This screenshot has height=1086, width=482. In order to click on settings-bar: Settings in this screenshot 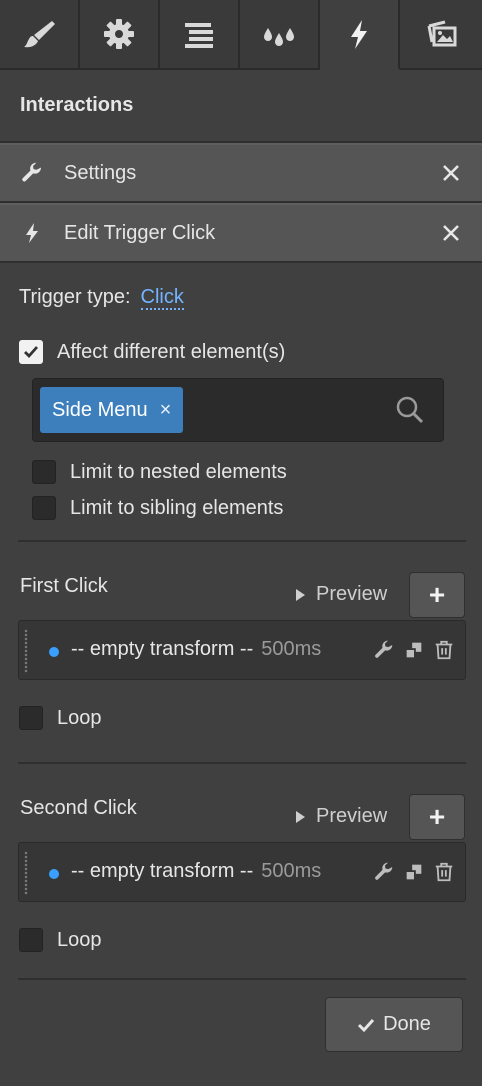, I will do `click(241, 173)`.